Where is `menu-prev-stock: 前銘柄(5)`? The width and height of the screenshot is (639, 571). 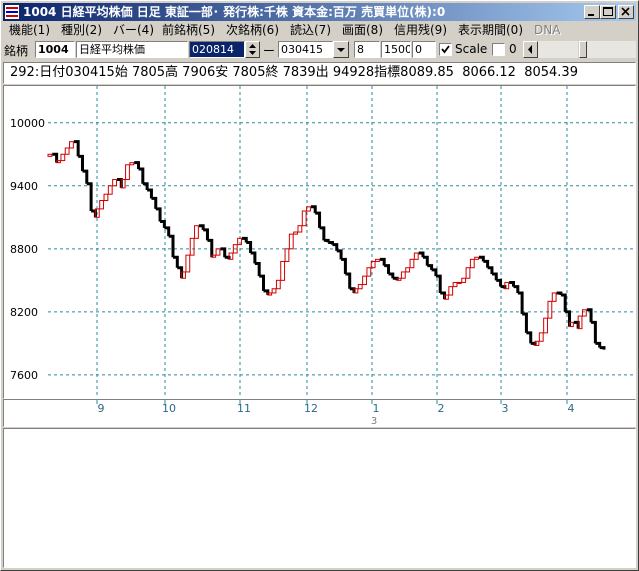
menu-prev-stock: 前銘柄(5) is located at coordinates (188, 30).